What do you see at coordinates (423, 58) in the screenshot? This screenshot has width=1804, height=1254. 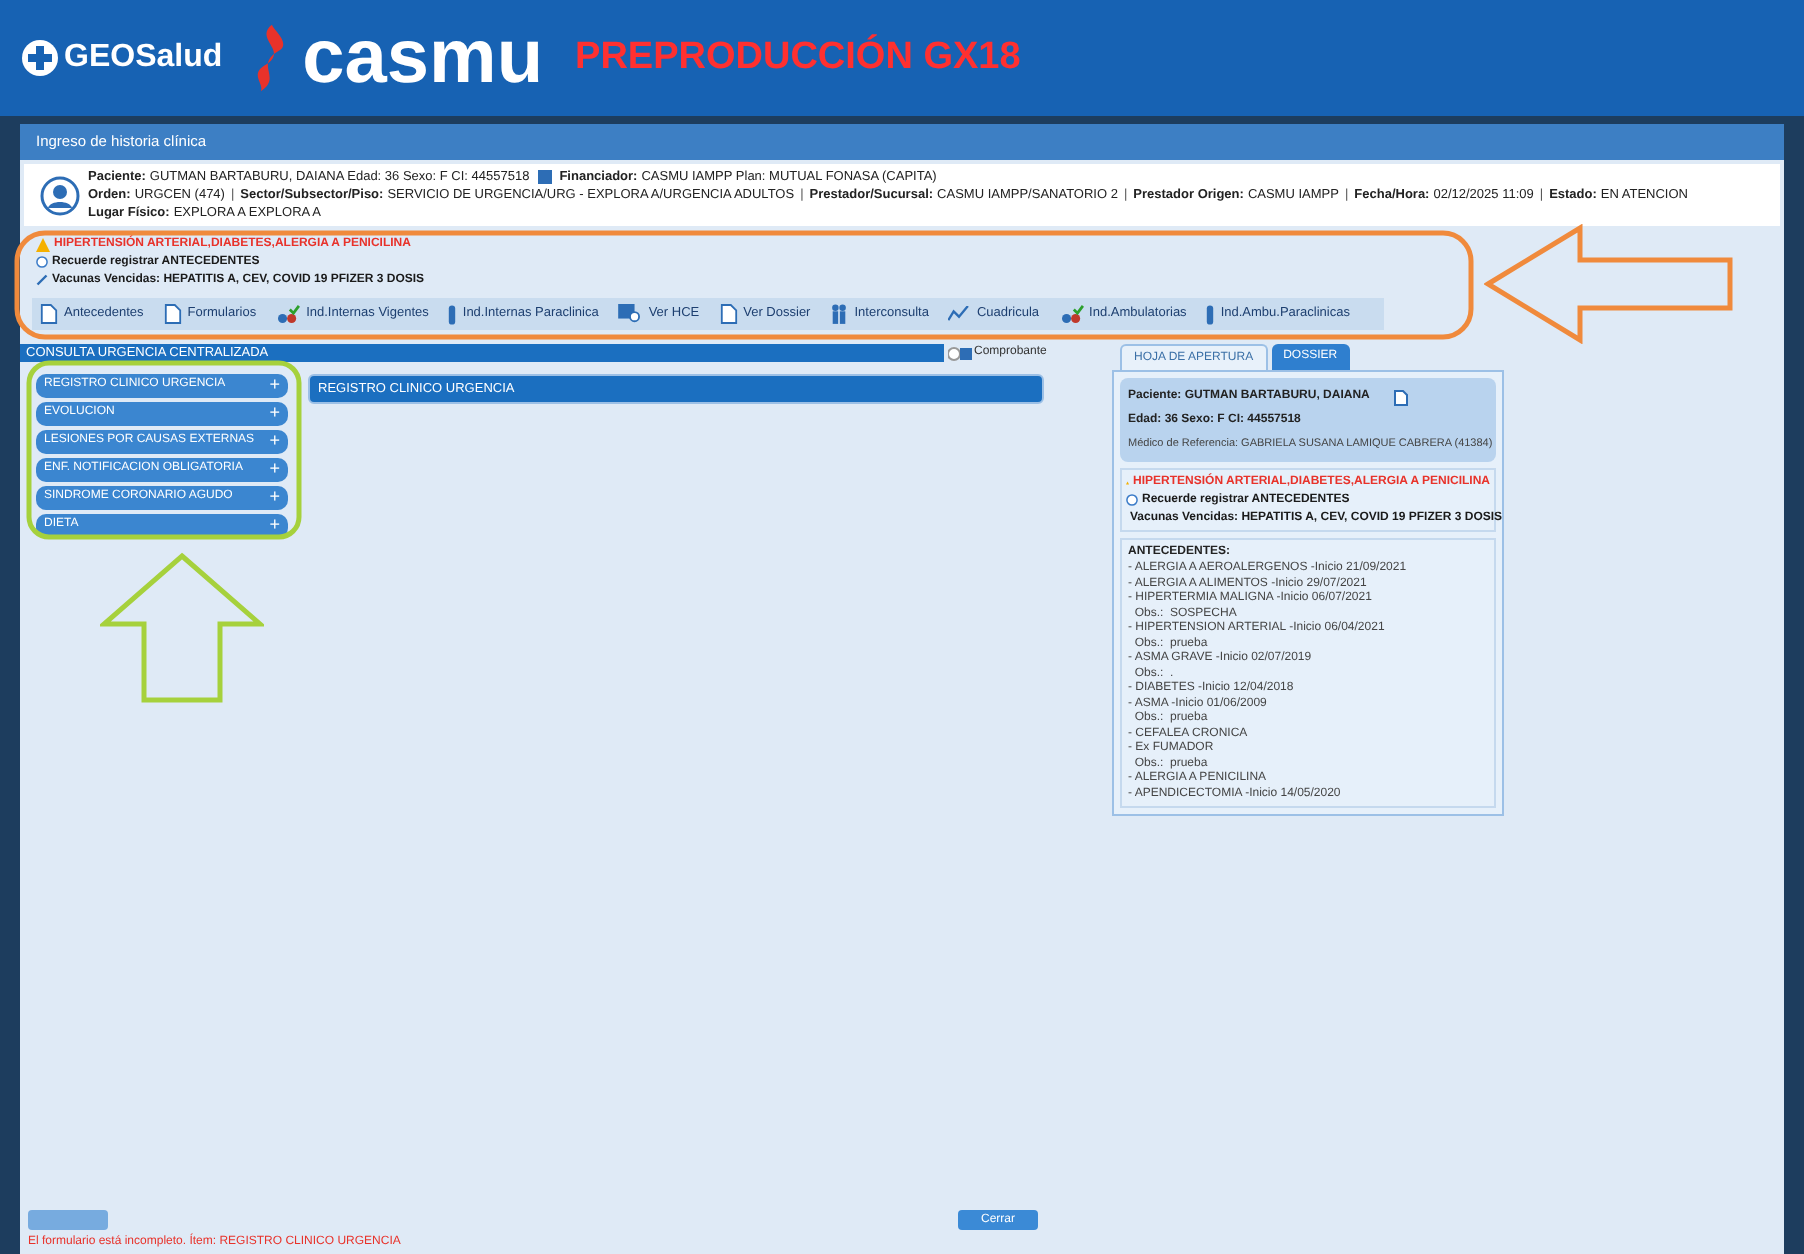 I see `brand-text: casmu` at bounding box center [423, 58].